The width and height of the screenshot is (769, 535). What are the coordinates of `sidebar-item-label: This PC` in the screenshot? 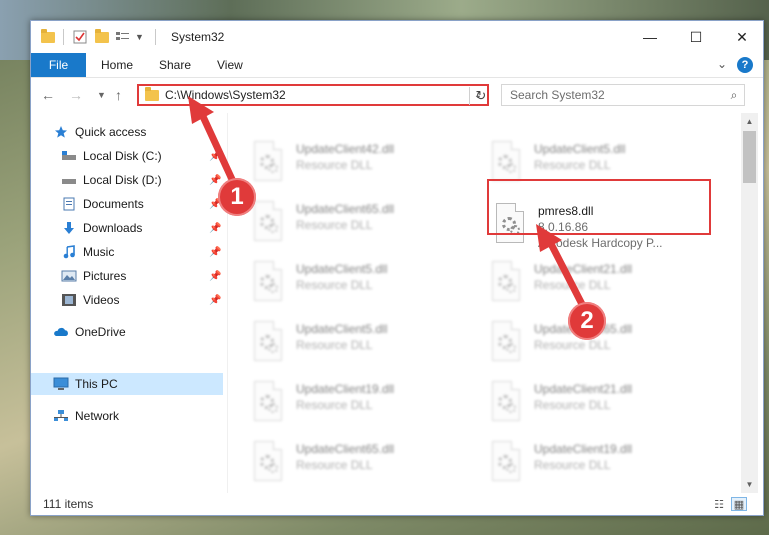 It's located at (96, 384).